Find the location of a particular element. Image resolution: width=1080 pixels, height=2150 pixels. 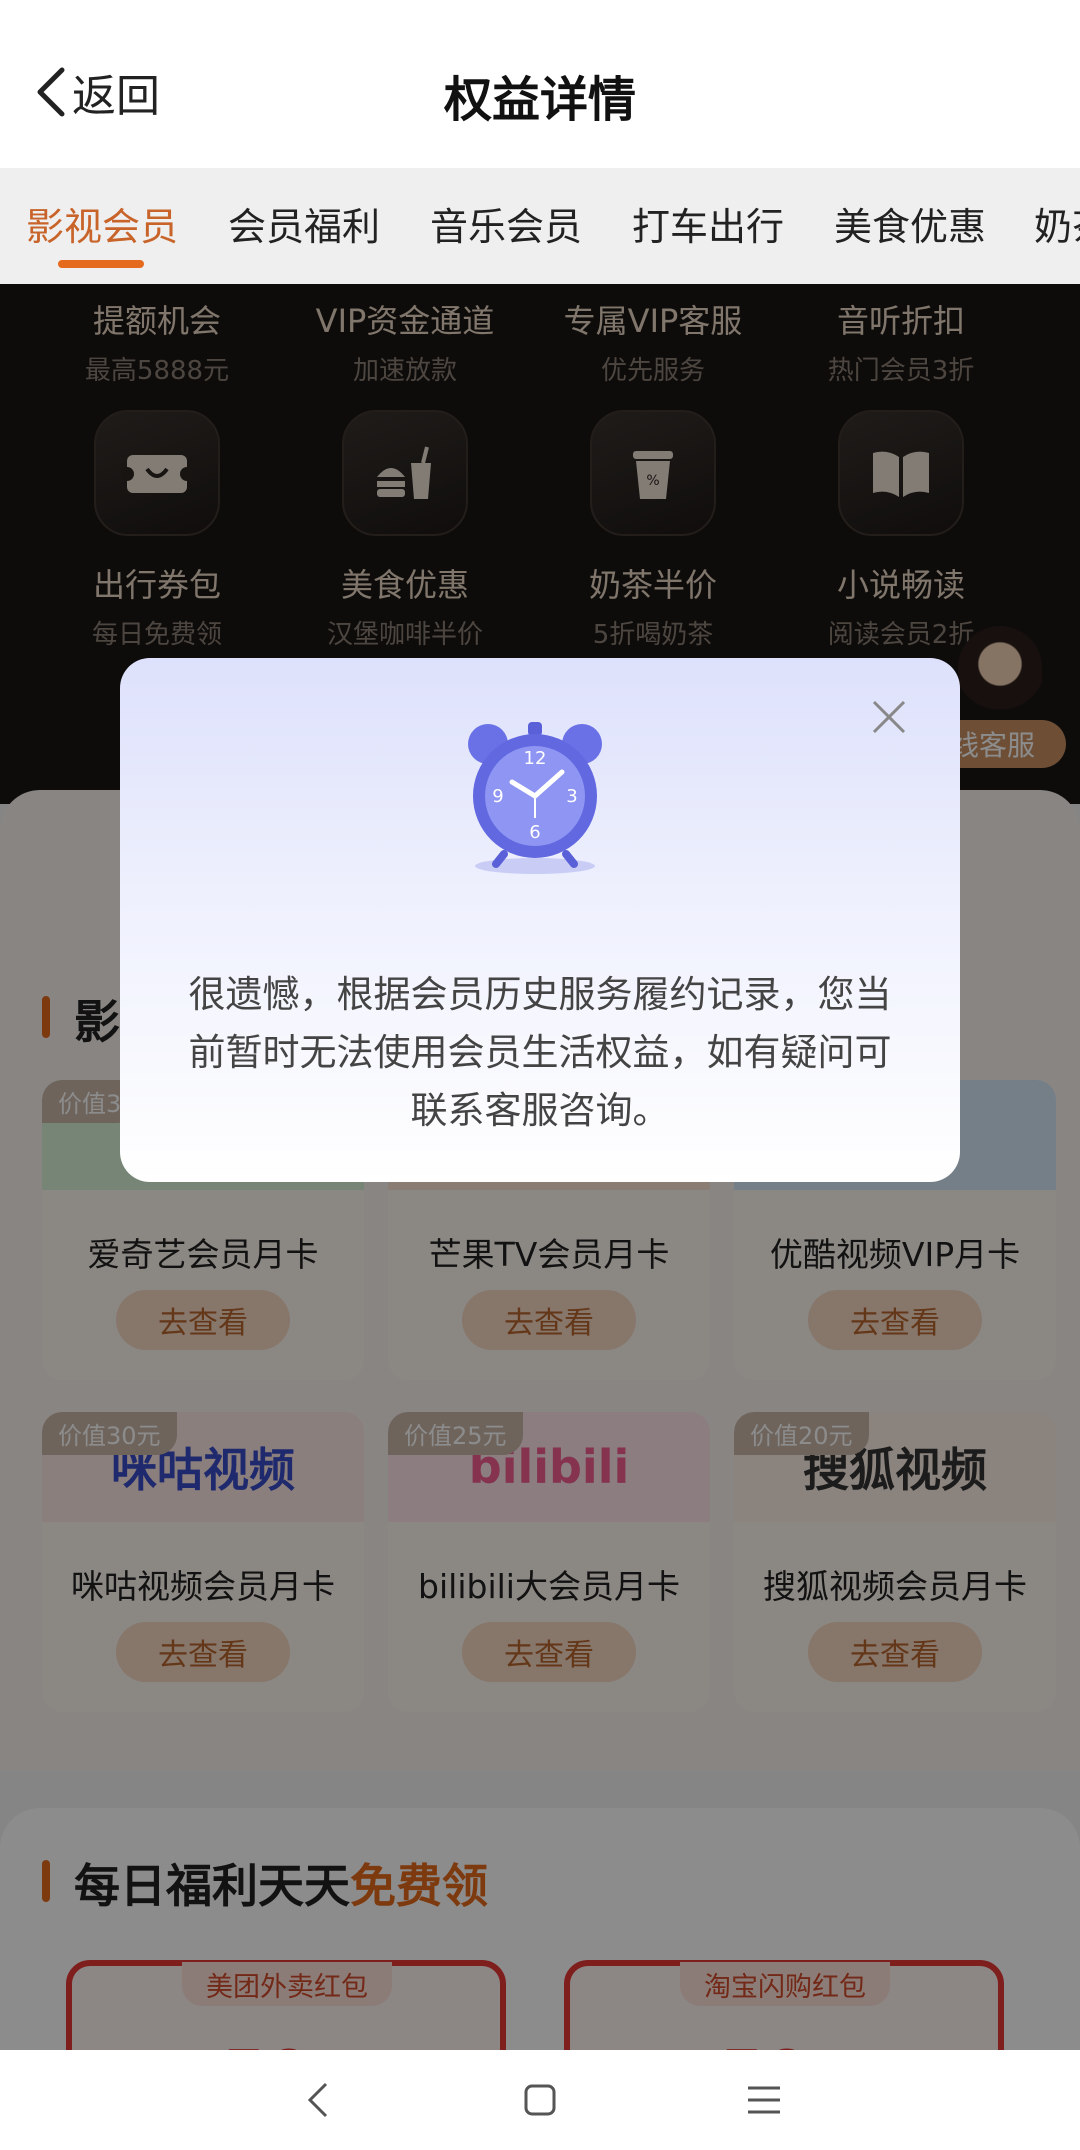

page-title: 权益详情 is located at coordinates (539, 100).